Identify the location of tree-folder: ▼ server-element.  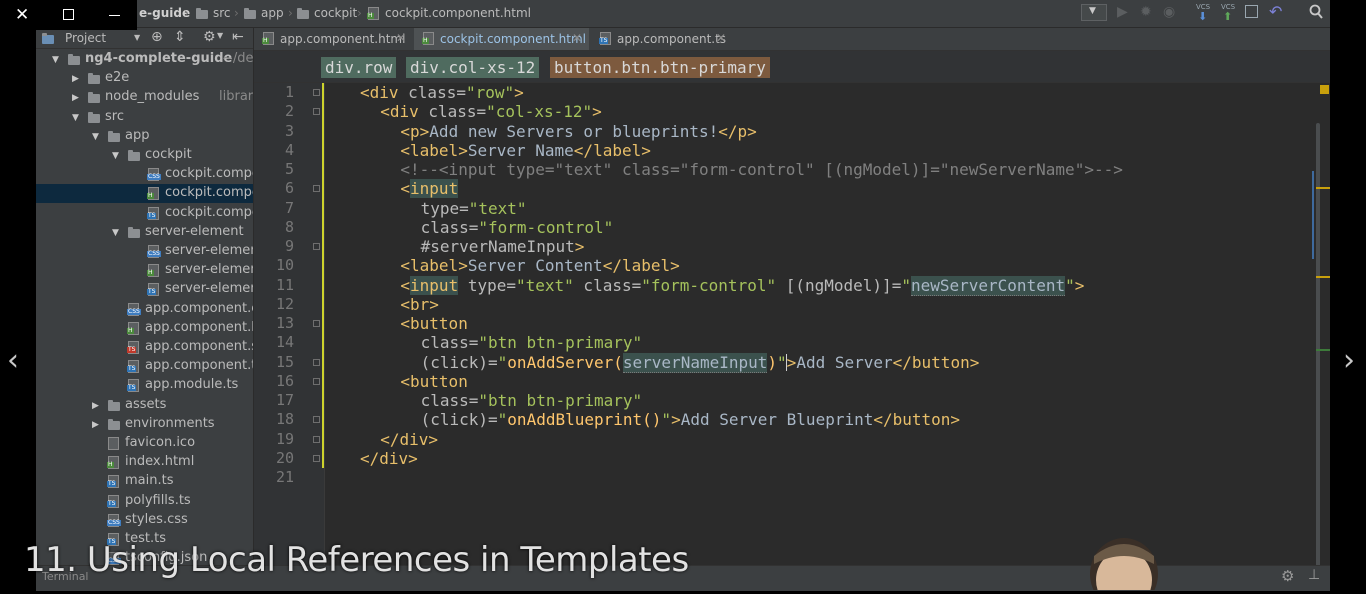
(144, 232).